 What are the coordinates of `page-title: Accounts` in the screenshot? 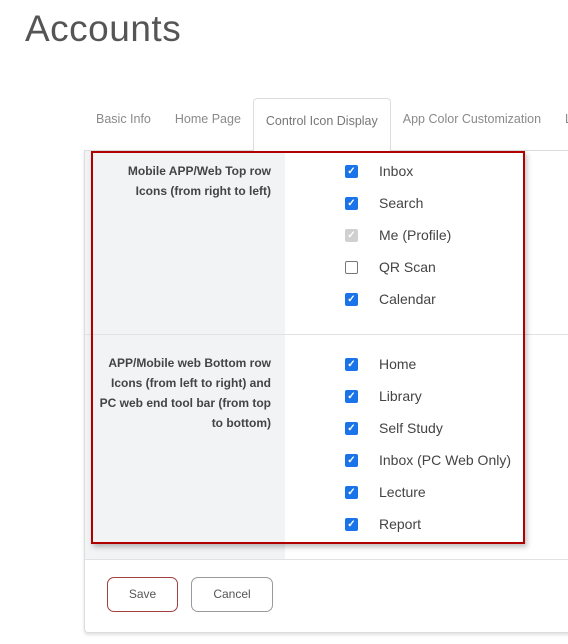 It's located at (103, 28).